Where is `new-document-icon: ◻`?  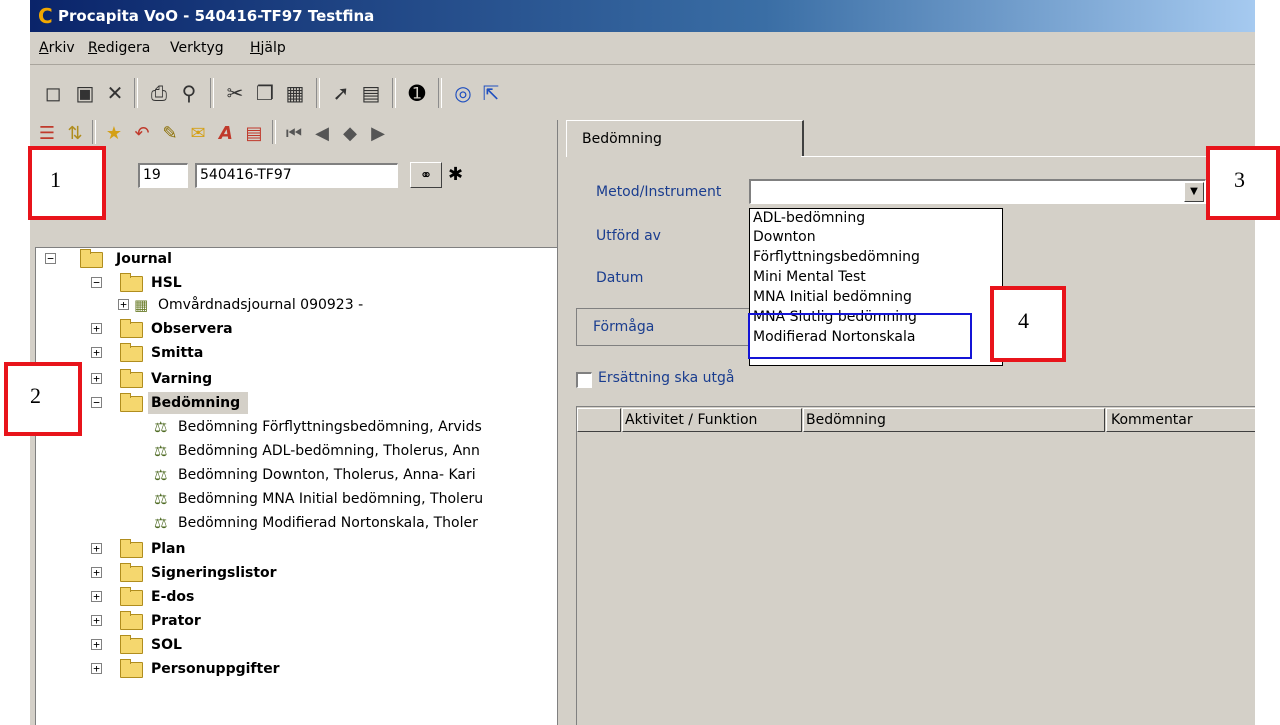 new-document-icon: ◻ is located at coordinates (53, 93).